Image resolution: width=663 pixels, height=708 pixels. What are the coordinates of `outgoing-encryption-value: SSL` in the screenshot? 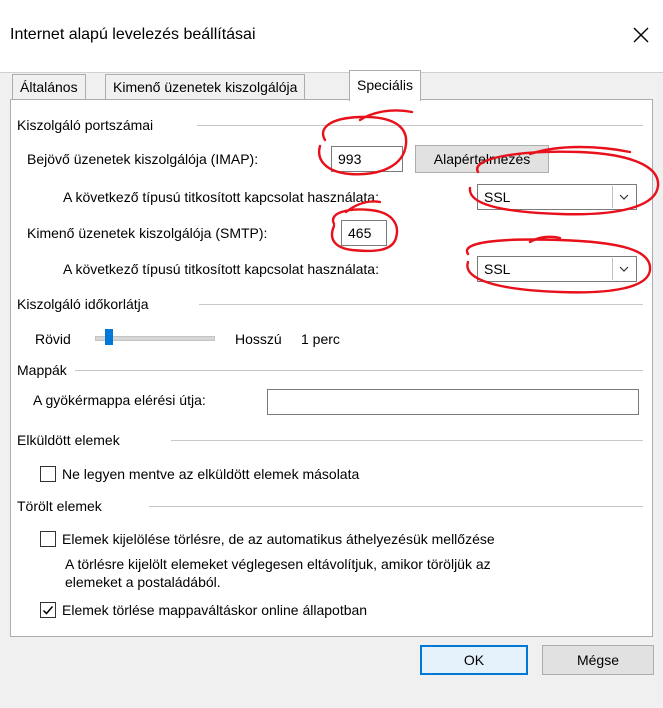 It's located at (497, 269).